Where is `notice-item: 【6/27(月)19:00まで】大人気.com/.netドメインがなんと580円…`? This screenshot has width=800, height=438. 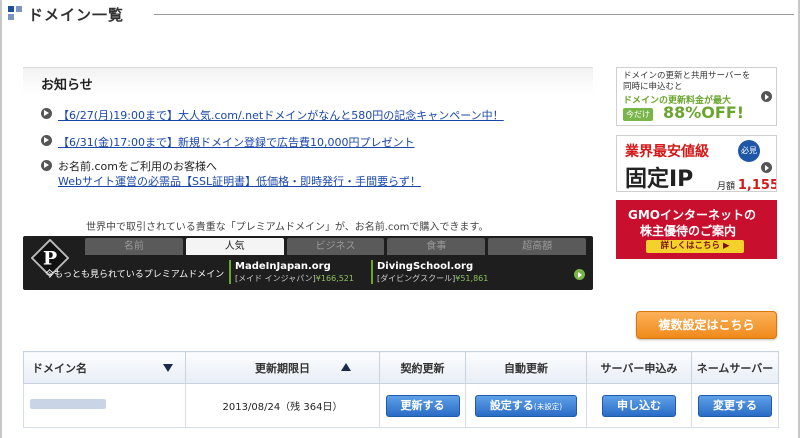 notice-item: 【6/27(月)19:00まで】大人気.com/.netドメインがなんと580円… is located at coordinates (272, 115).